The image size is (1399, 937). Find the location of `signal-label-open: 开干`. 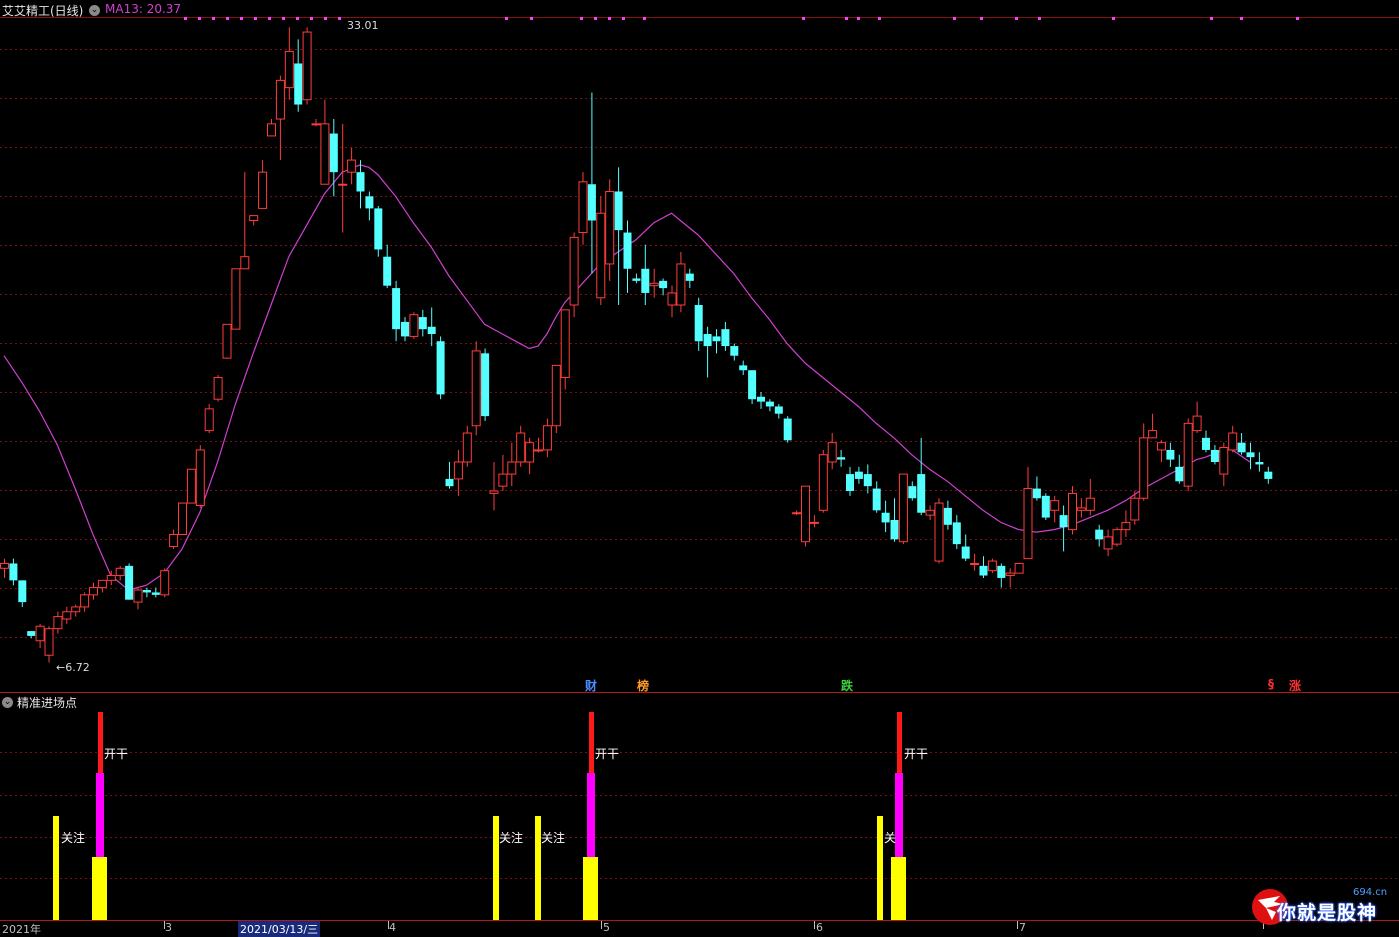

signal-label-open: 开干 is located at coordinates (607, 754).